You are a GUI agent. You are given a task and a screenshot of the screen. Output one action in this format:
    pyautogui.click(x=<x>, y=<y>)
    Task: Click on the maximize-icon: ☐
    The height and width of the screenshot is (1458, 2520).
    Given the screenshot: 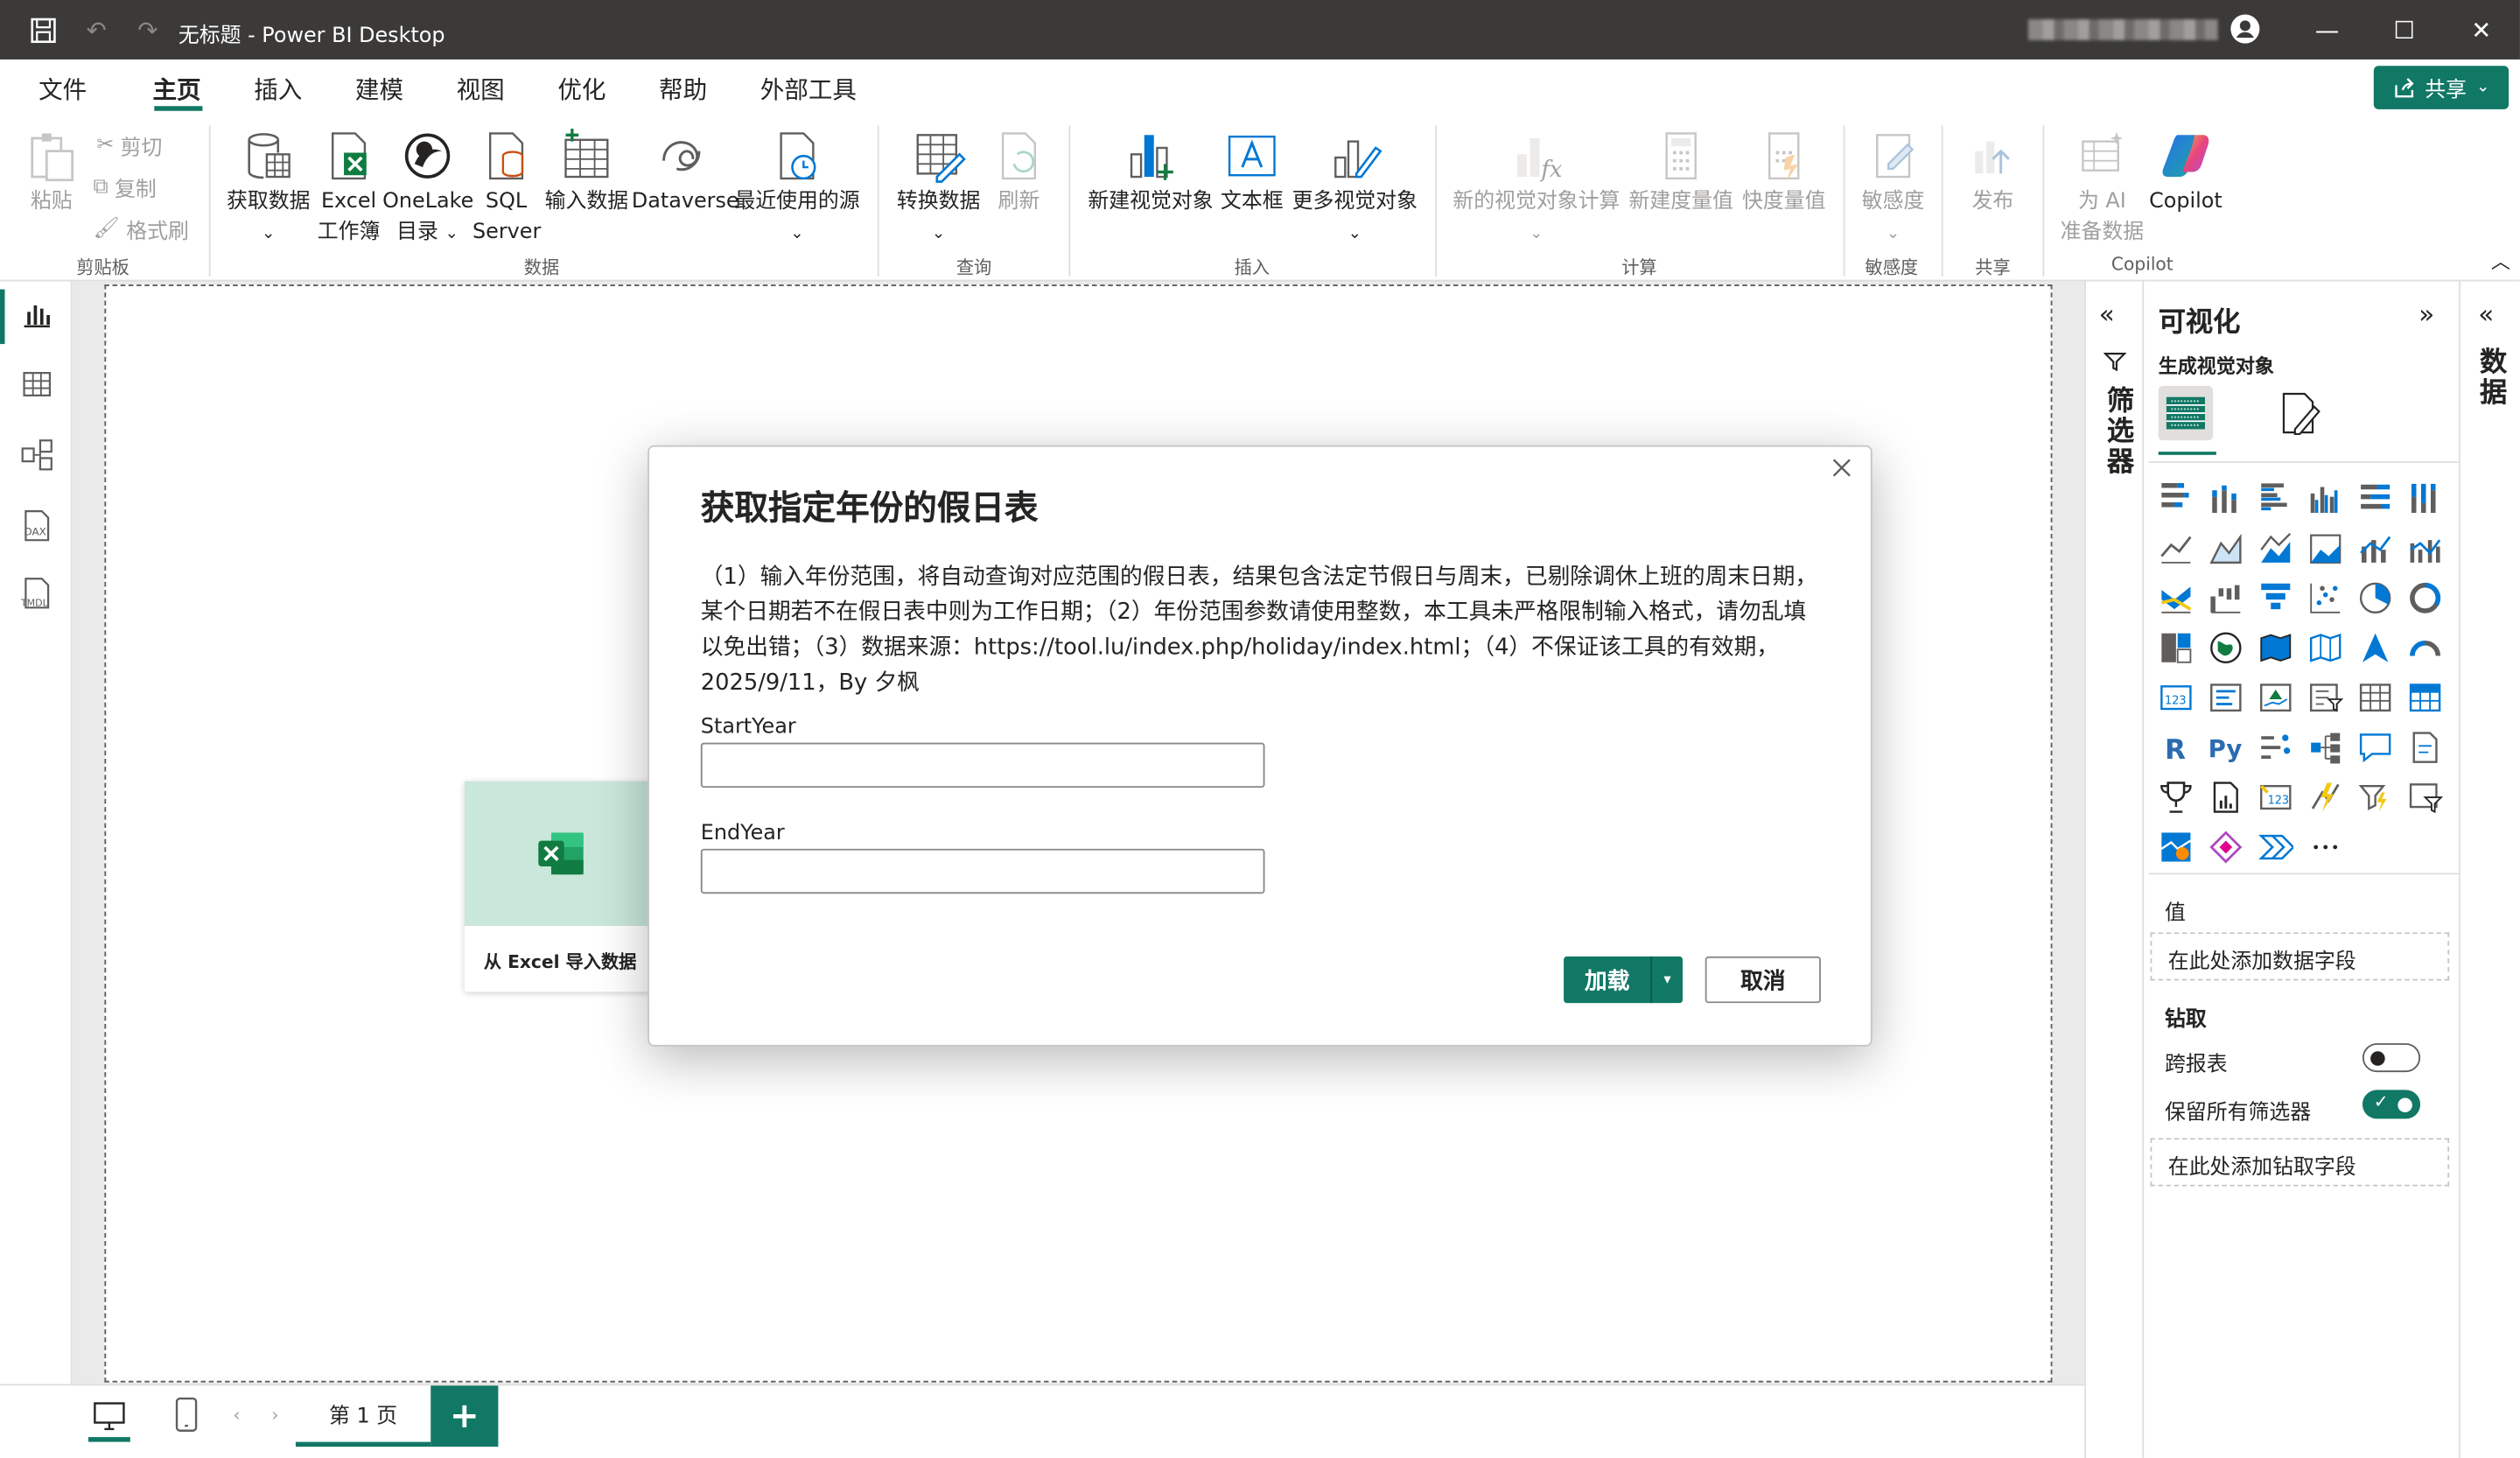 What is the action you would take?
    pyautogui.click(x=2404, y=30)
    